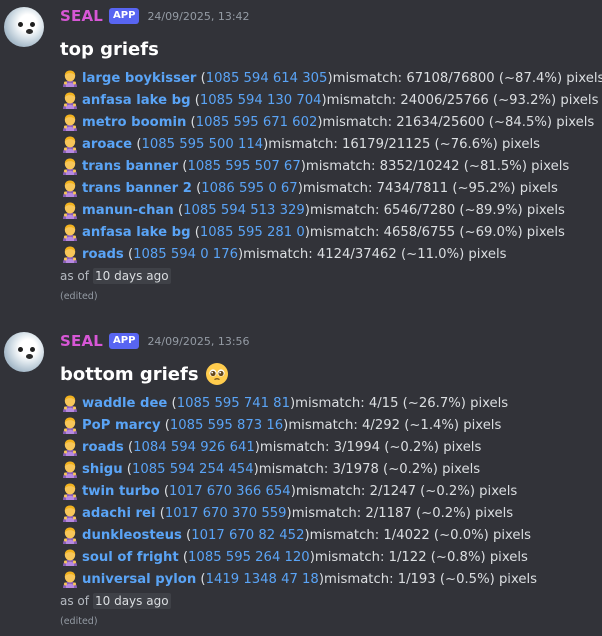 The width and height of the screenshot is (602, 636). What do you see at coordinates (119, 513) in the screenshot?
I see `template-link: adachi rei` at bounding box center [119, 513].